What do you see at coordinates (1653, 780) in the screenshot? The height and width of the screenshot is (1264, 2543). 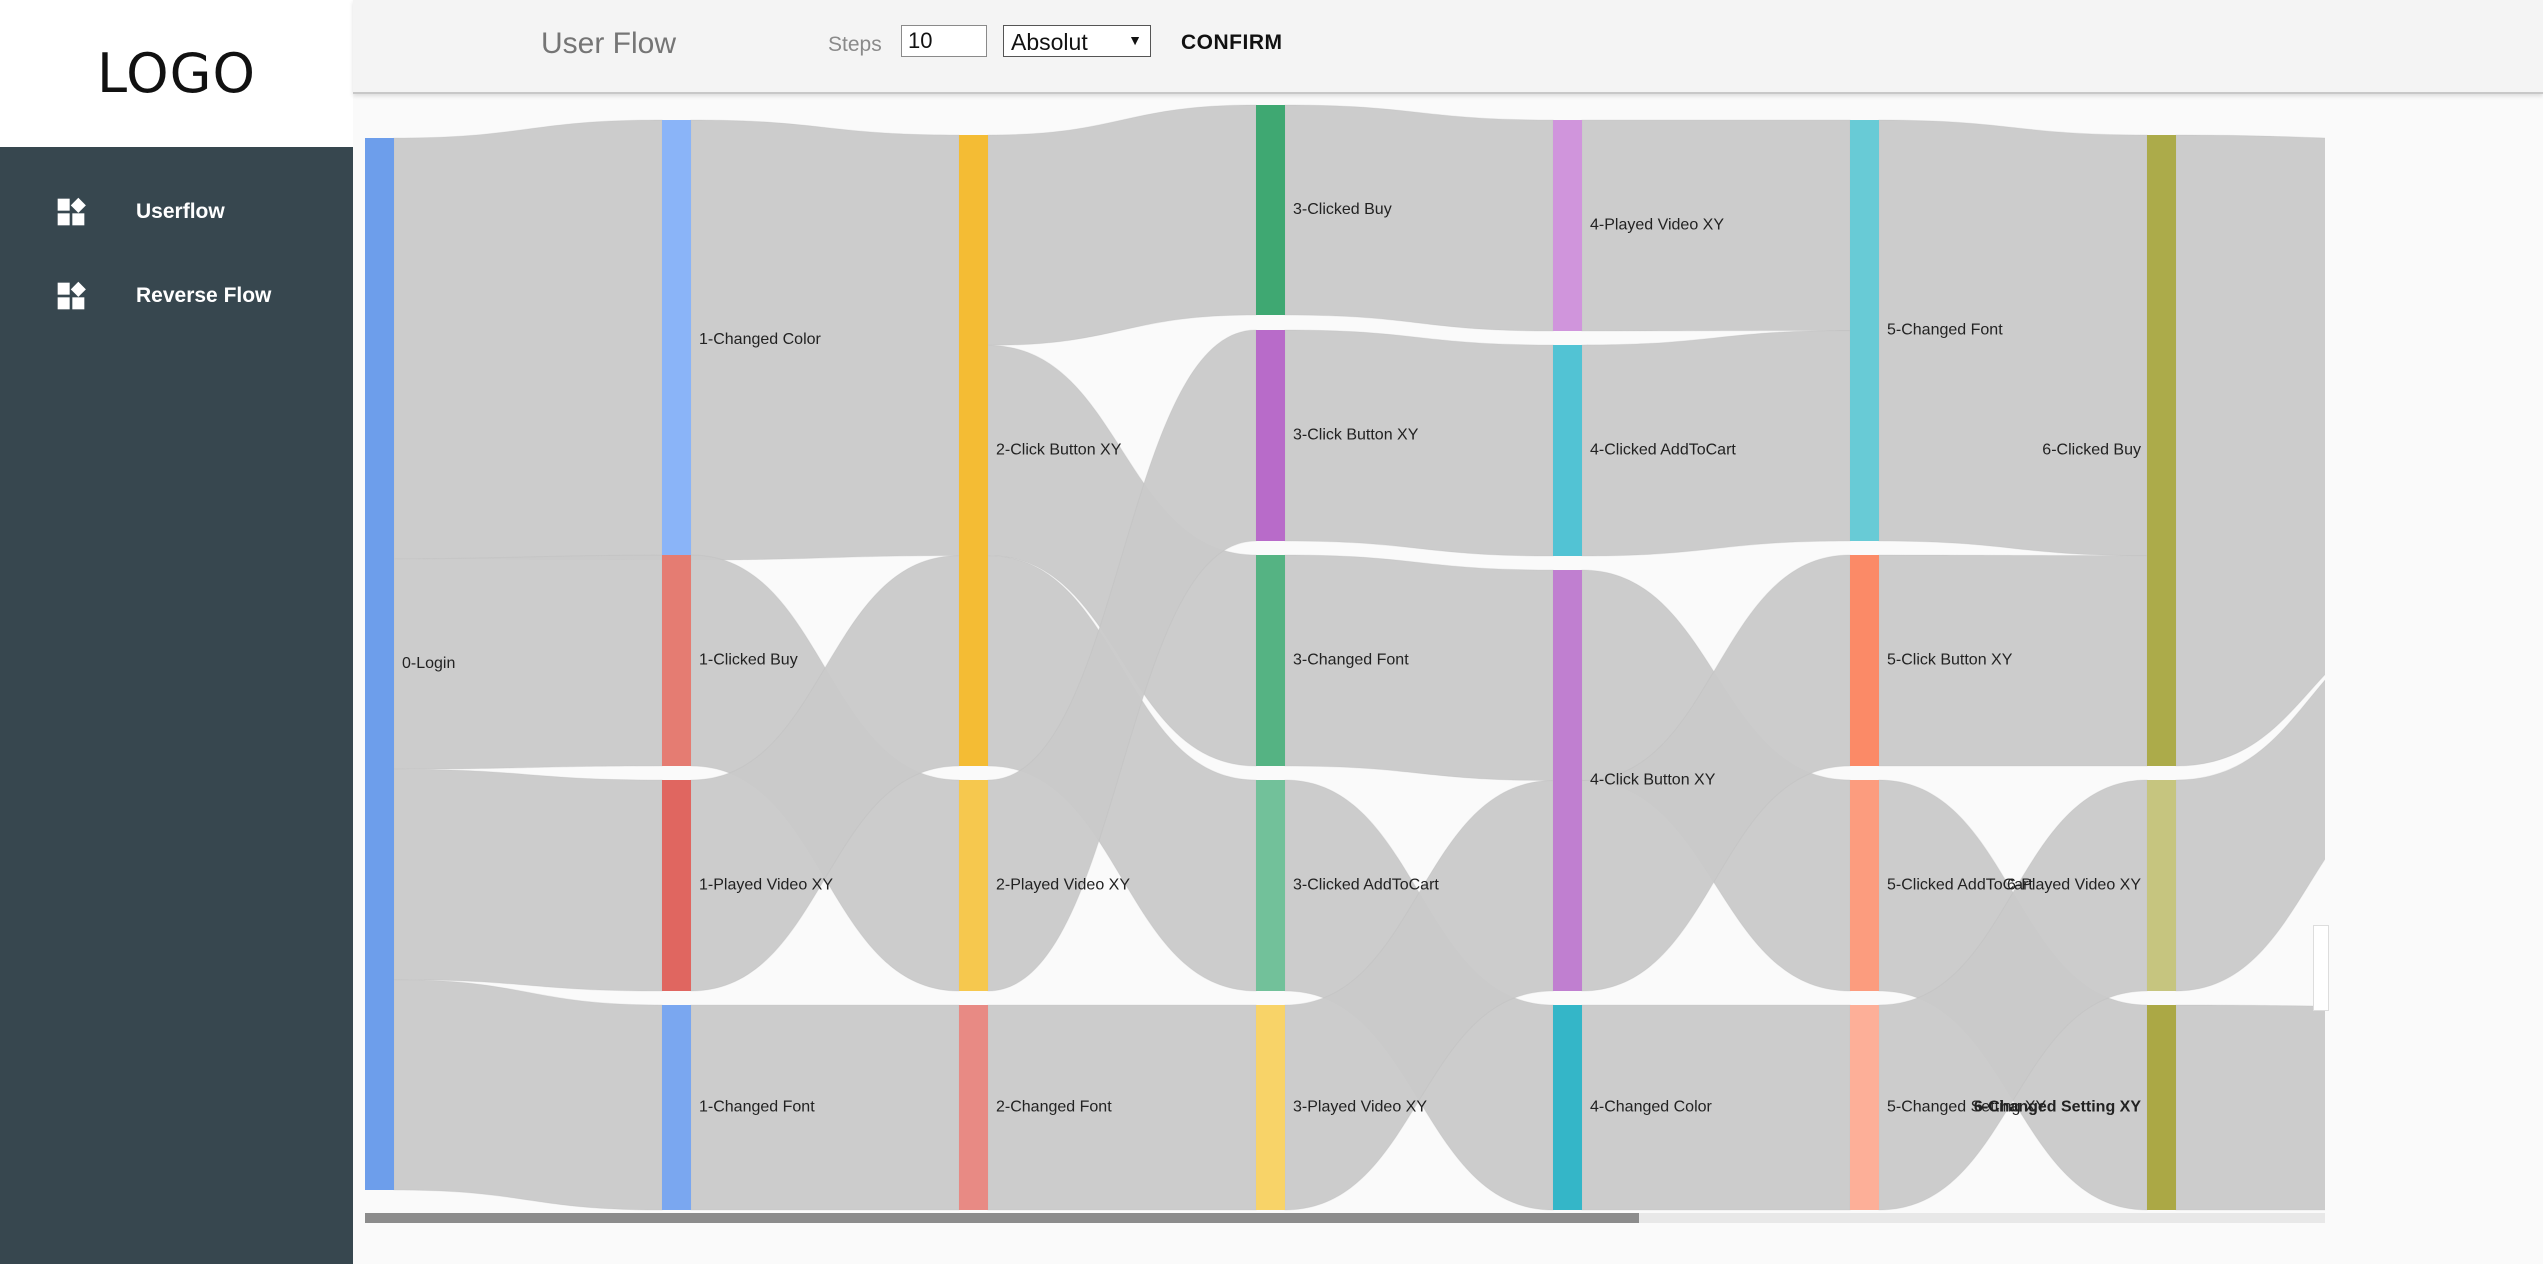 I see `sankey-node-label: 4-Click Button XY` at bounding box center [1653, 780].